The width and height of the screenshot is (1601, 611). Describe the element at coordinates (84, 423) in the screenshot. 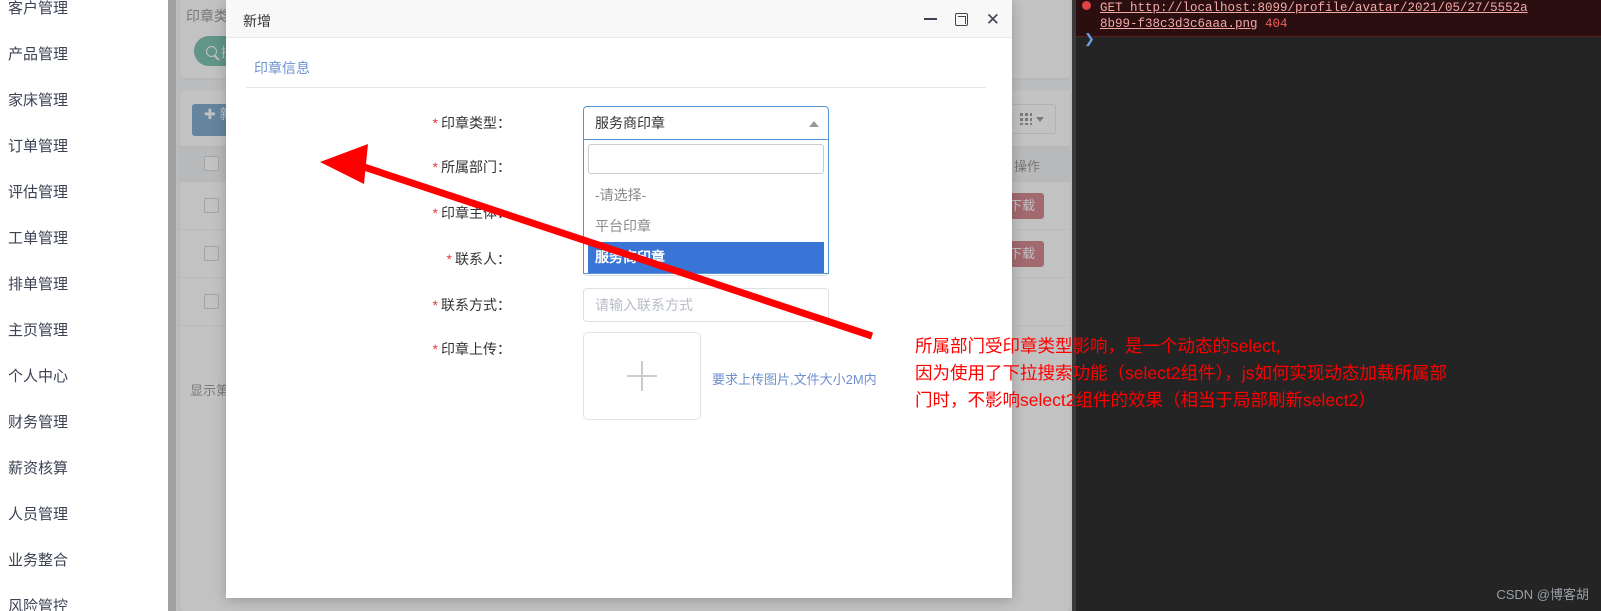

I see `sidebar-item-9: 财务管理` at that location.